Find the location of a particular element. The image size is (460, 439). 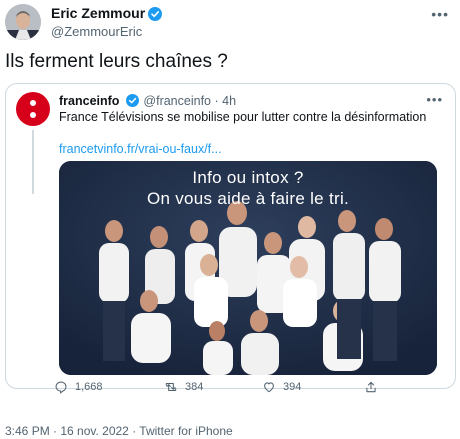

thread-line is located at coordinates (33, 162).